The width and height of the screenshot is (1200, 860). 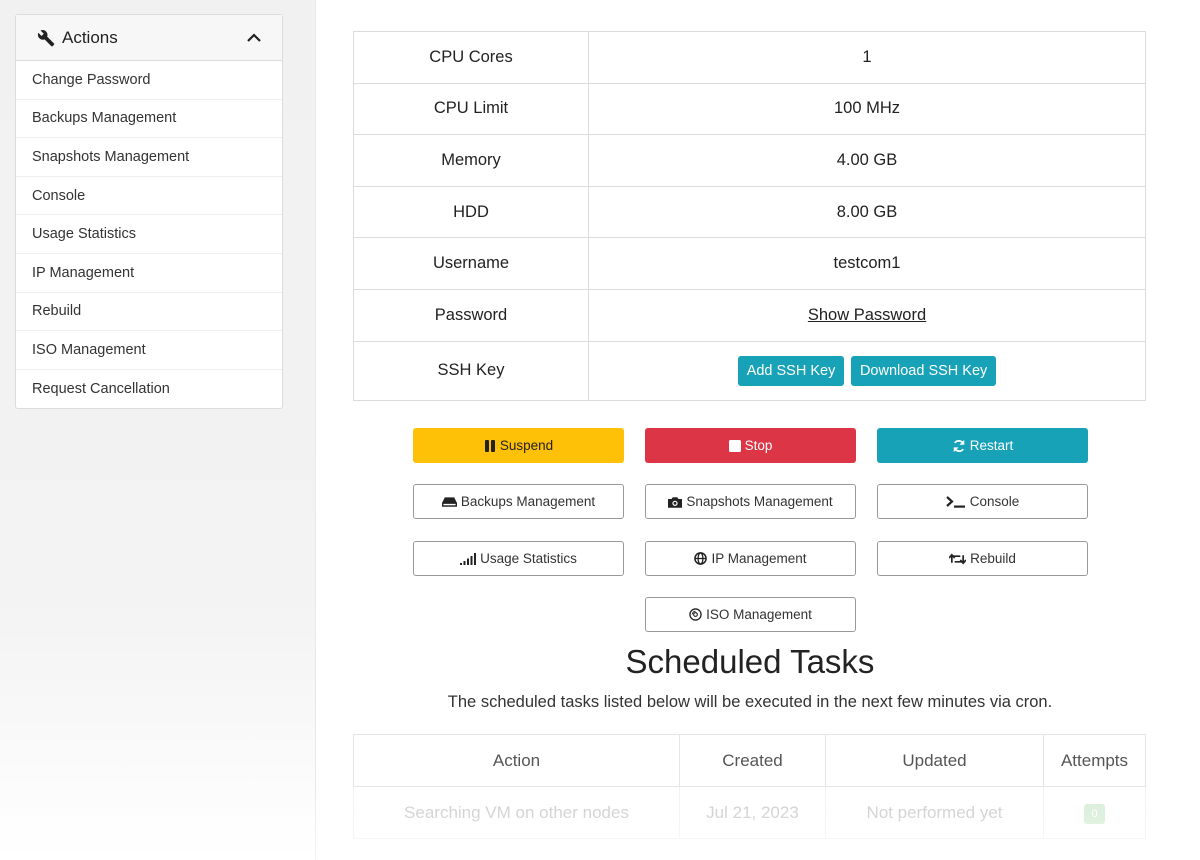 I want to click on backups-management-label: Backups Management, so click(x=528, y=501).